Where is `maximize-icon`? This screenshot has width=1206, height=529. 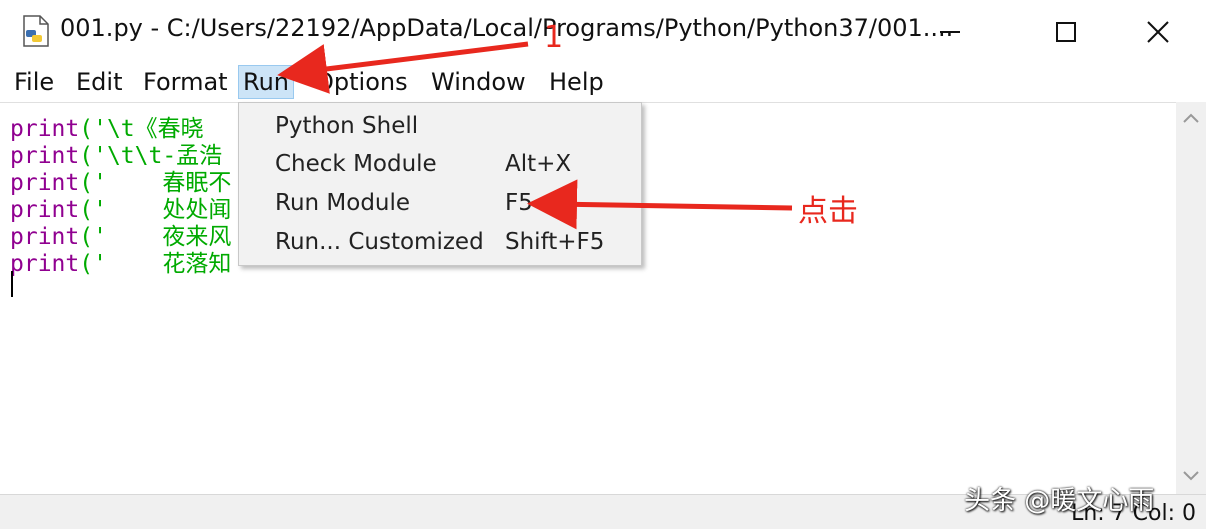 maximize-icon is located at coordinates (1066, 32).